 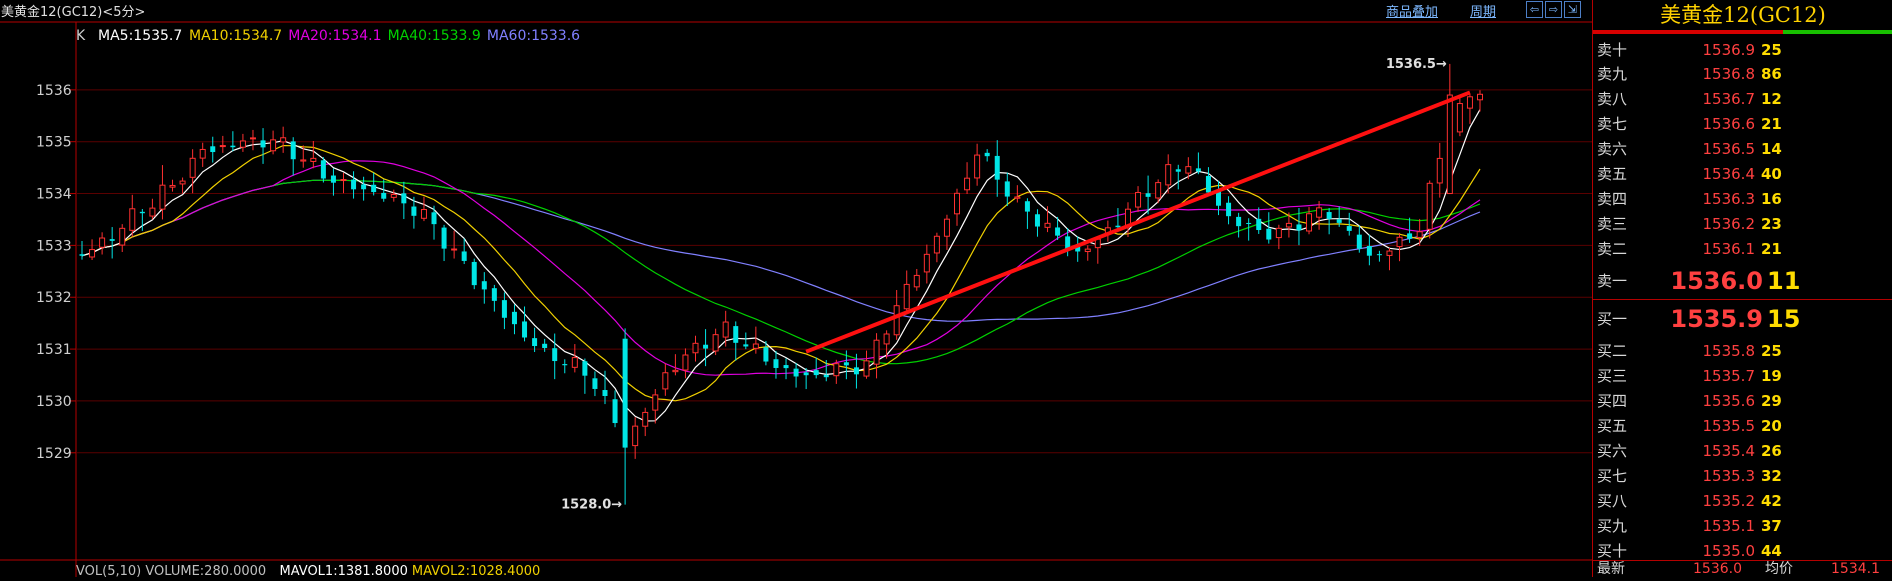 What do you see at coordinates (1742, 174) in the screenshot?
I see `ask-row: 卖五 1536.4 40` at bounding box center [1742, 174].